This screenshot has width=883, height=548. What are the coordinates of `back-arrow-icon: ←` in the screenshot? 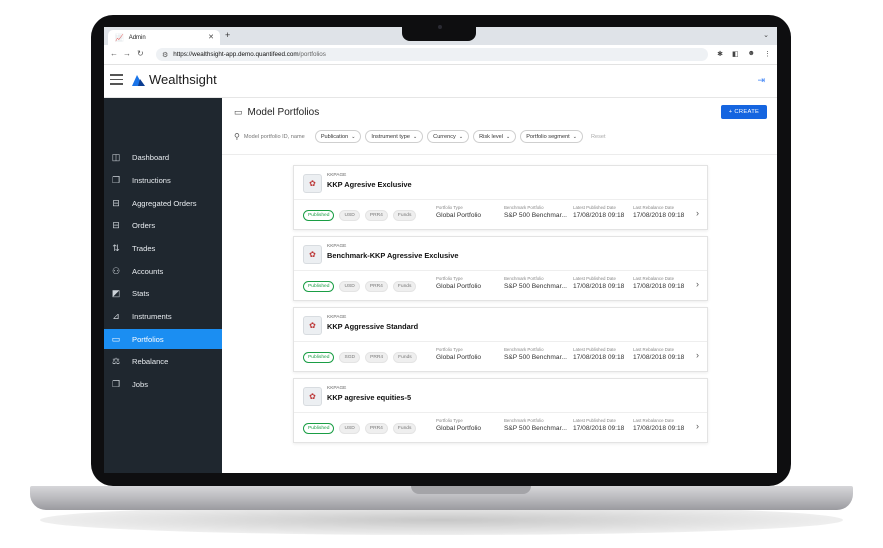 It's located at (114, 53).